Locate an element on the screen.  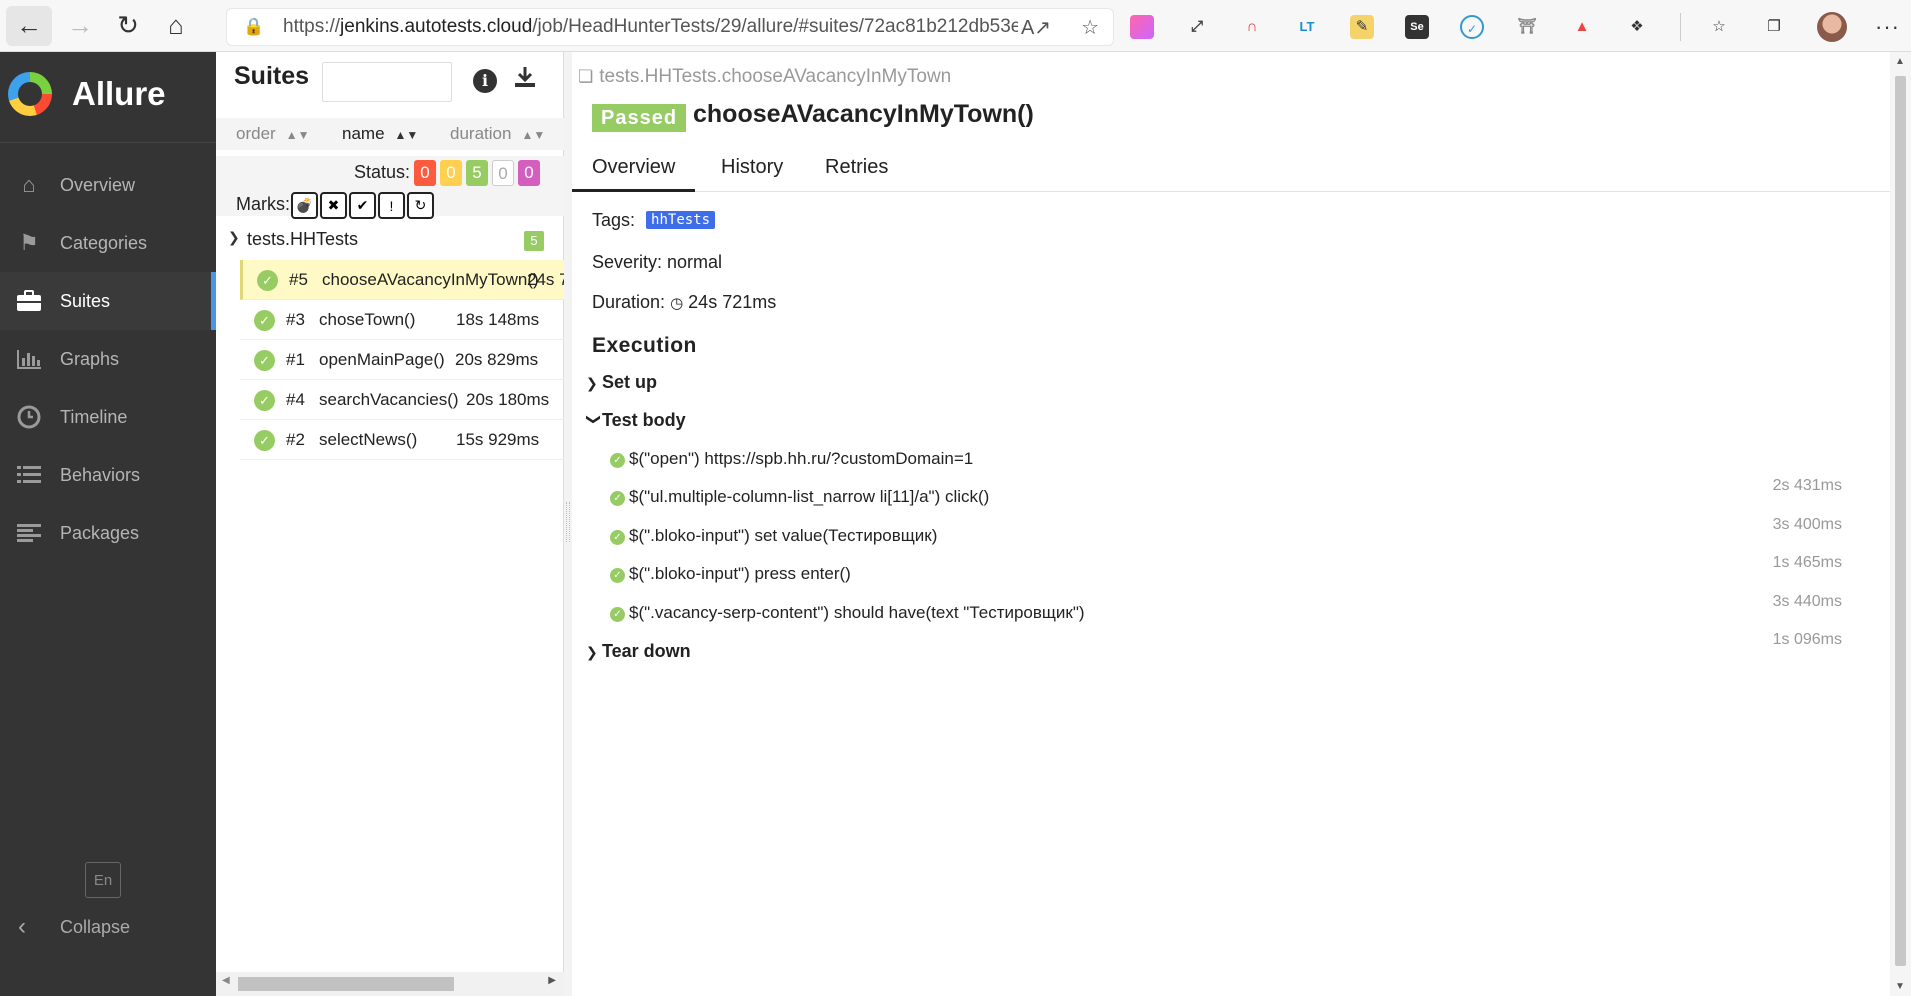
teardown-section: ❯ Tear down is located at coordinates (638, 651).